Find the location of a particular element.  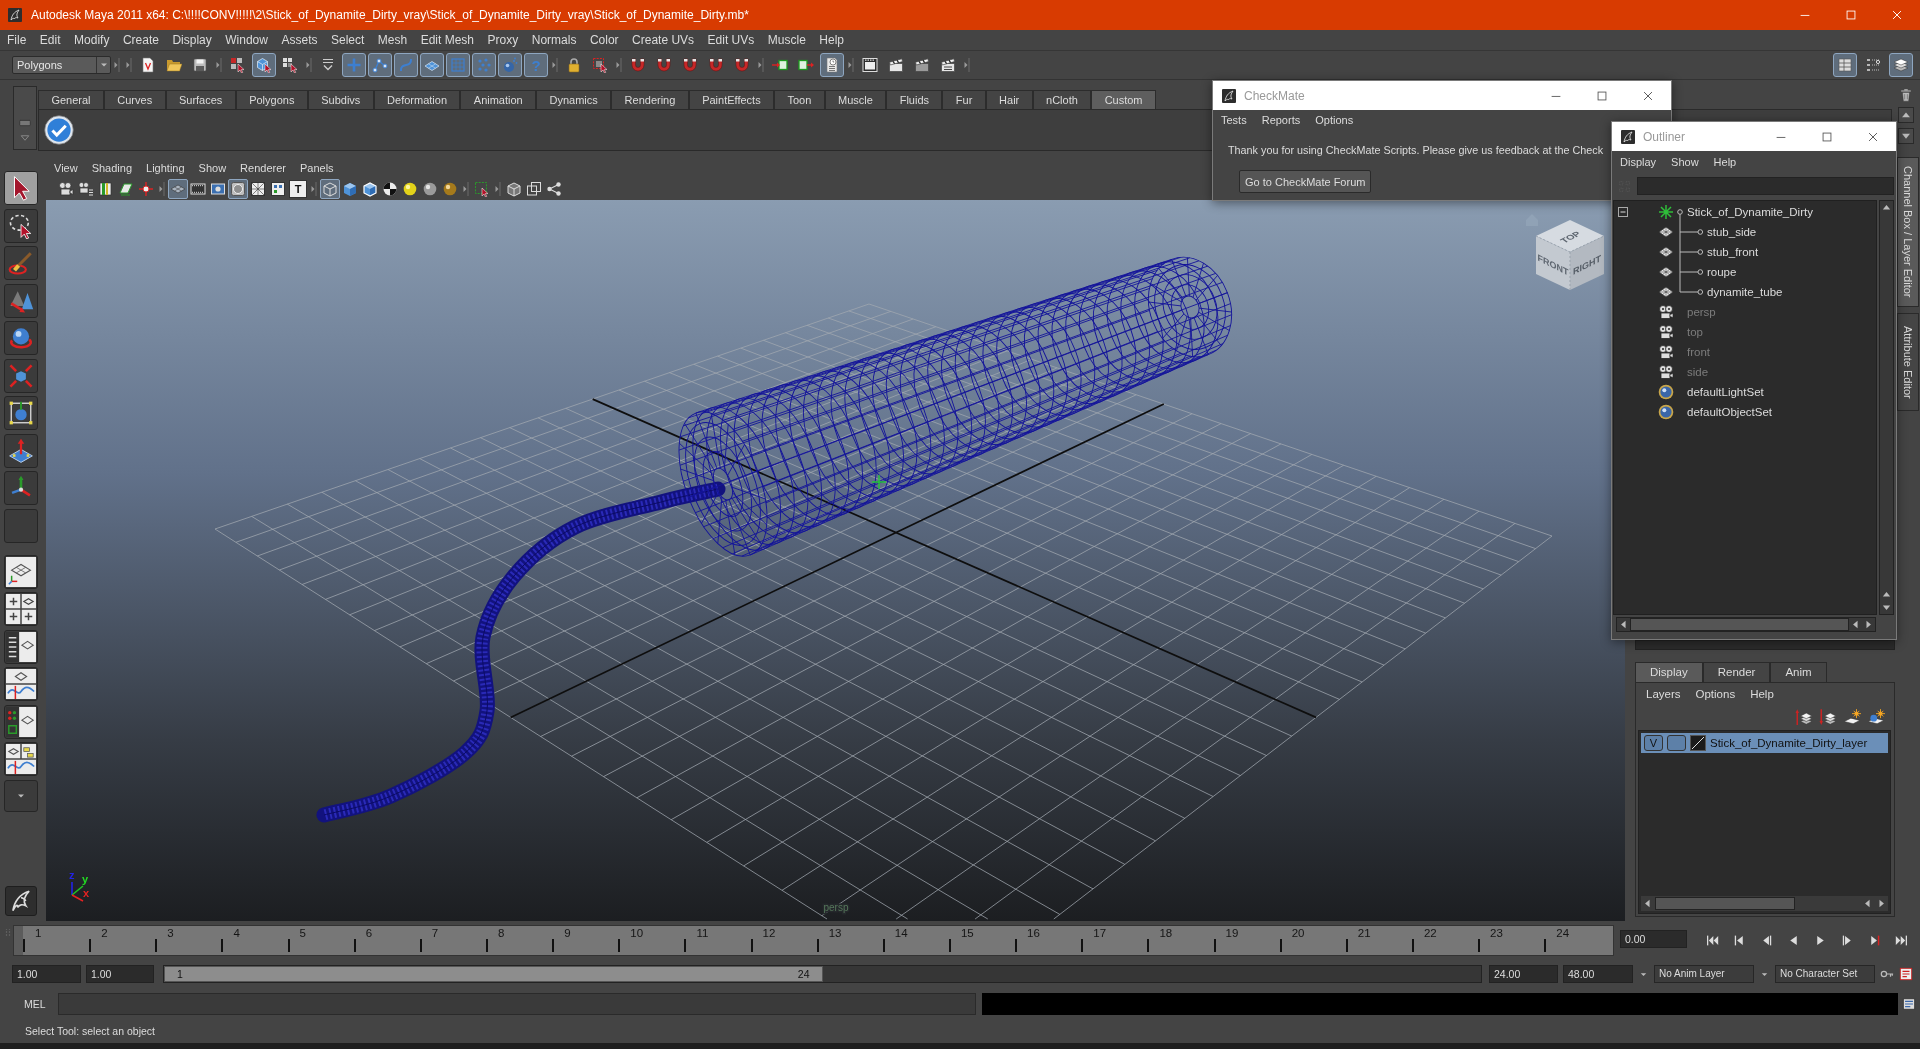

crossed-box-icon is located at coordinates (258, 189).